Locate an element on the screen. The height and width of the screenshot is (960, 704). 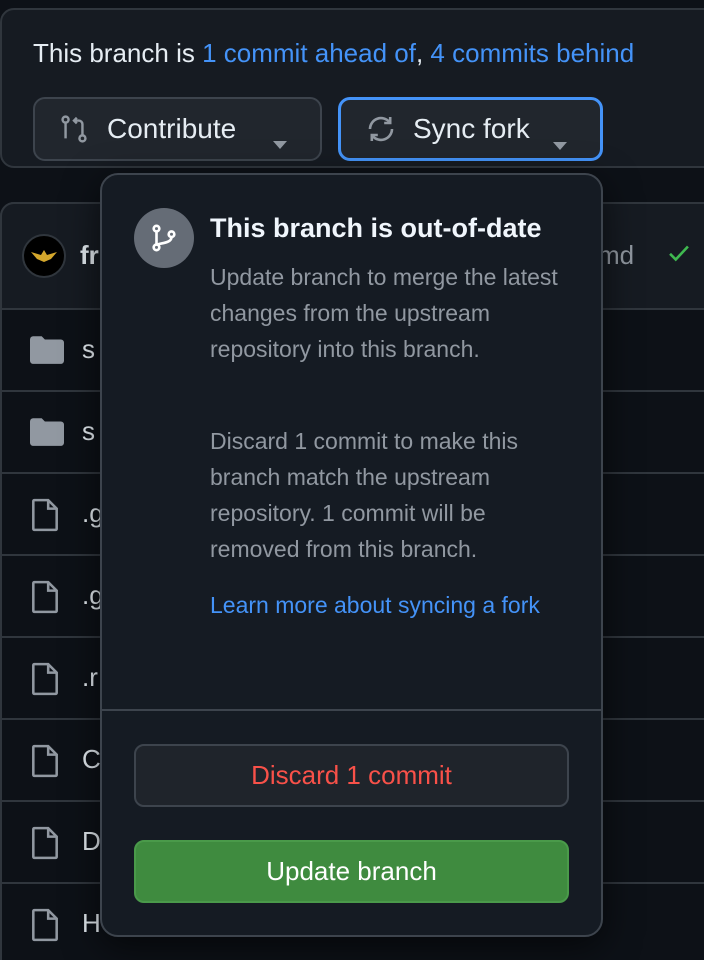
status-prefix: This branch is is located at coordinates (118, 53).